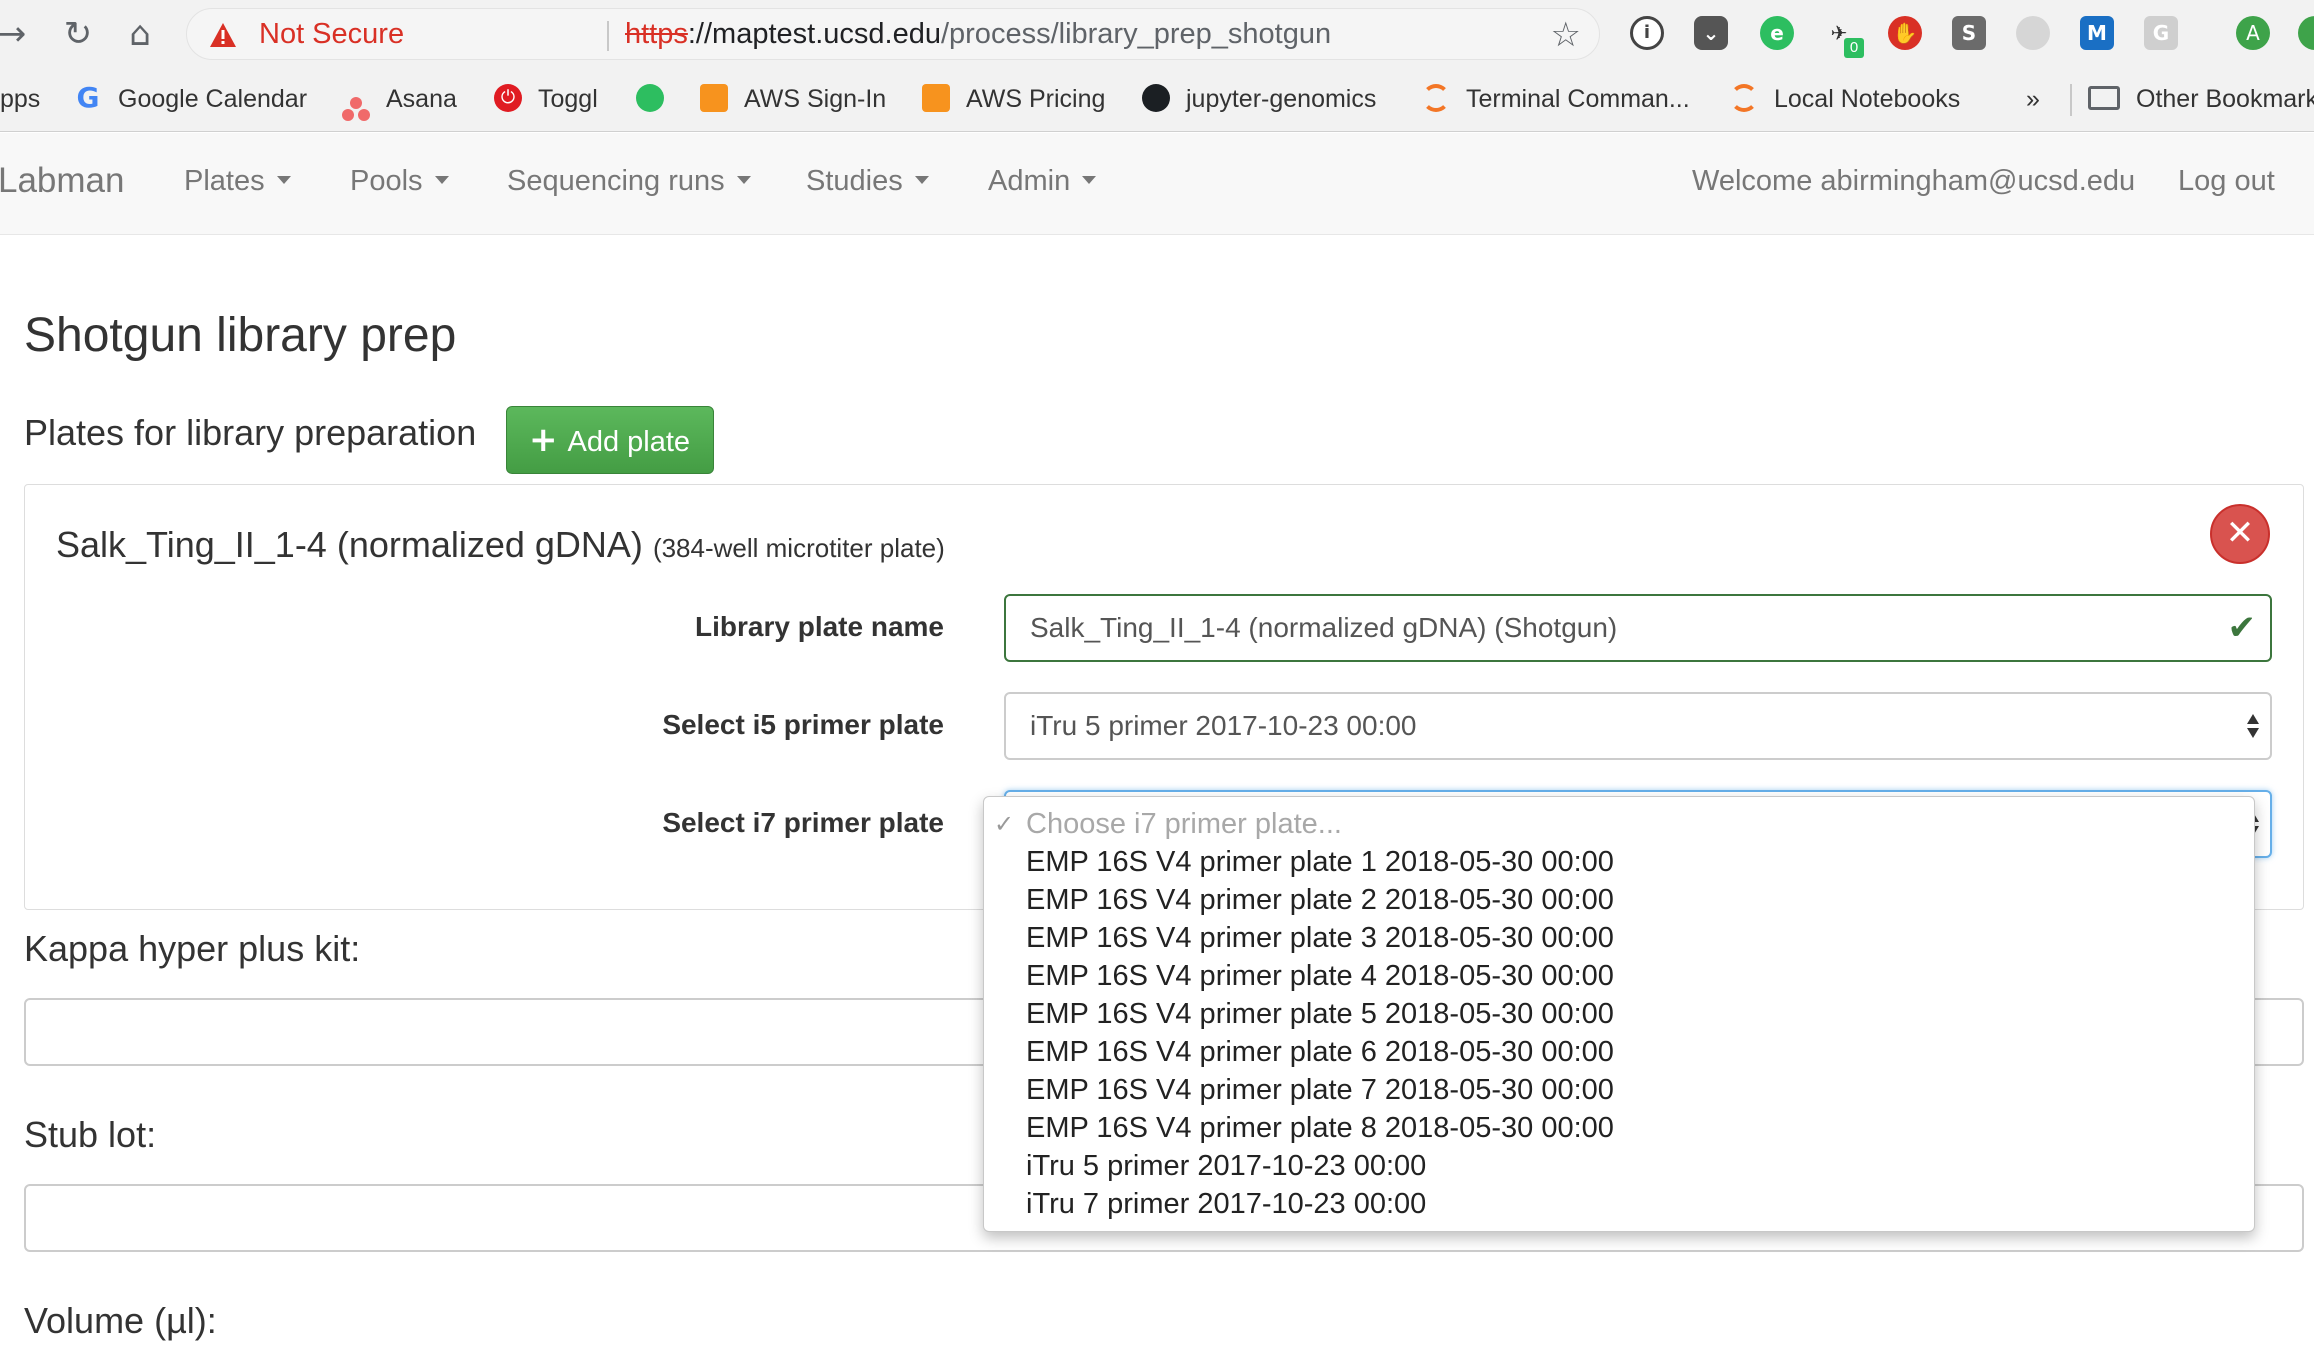 The image size is (2314, 1364). What do you see at coordinates (224, 181) in the screenshot?
I see `nav-label: Plates` at bounding box center [224, 181].